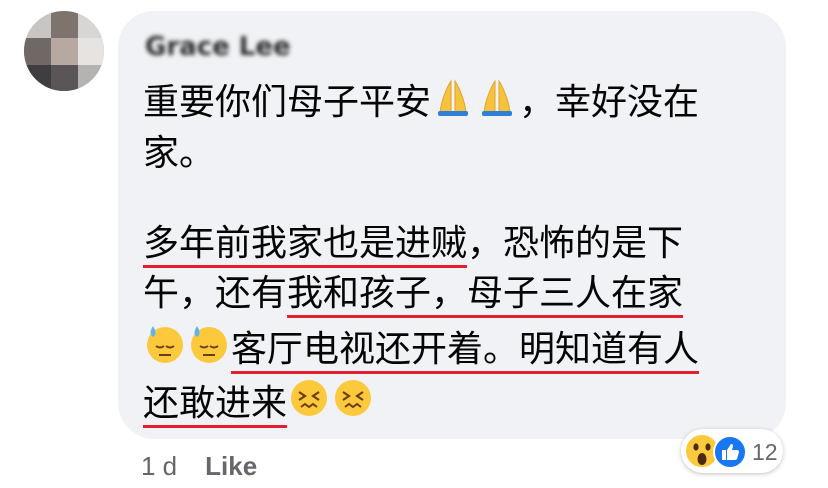 This screenshot has height=488, width=828. Describe the element at coordinates (305, 243) in the screenshot. I see `underlined-text: 多年前我家也是进贼` at that location.